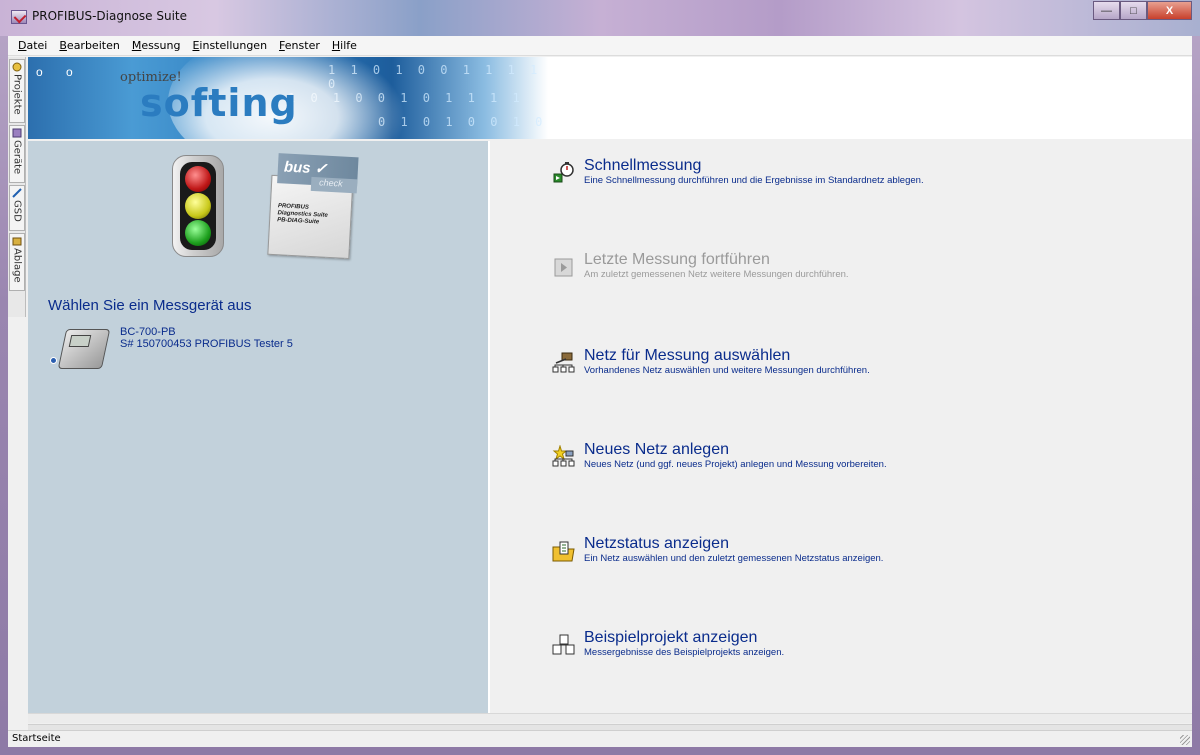 The height and width of the screenshot is (755, 1200). I want to click on tab-ablage: Ablage, so click(17, 262).